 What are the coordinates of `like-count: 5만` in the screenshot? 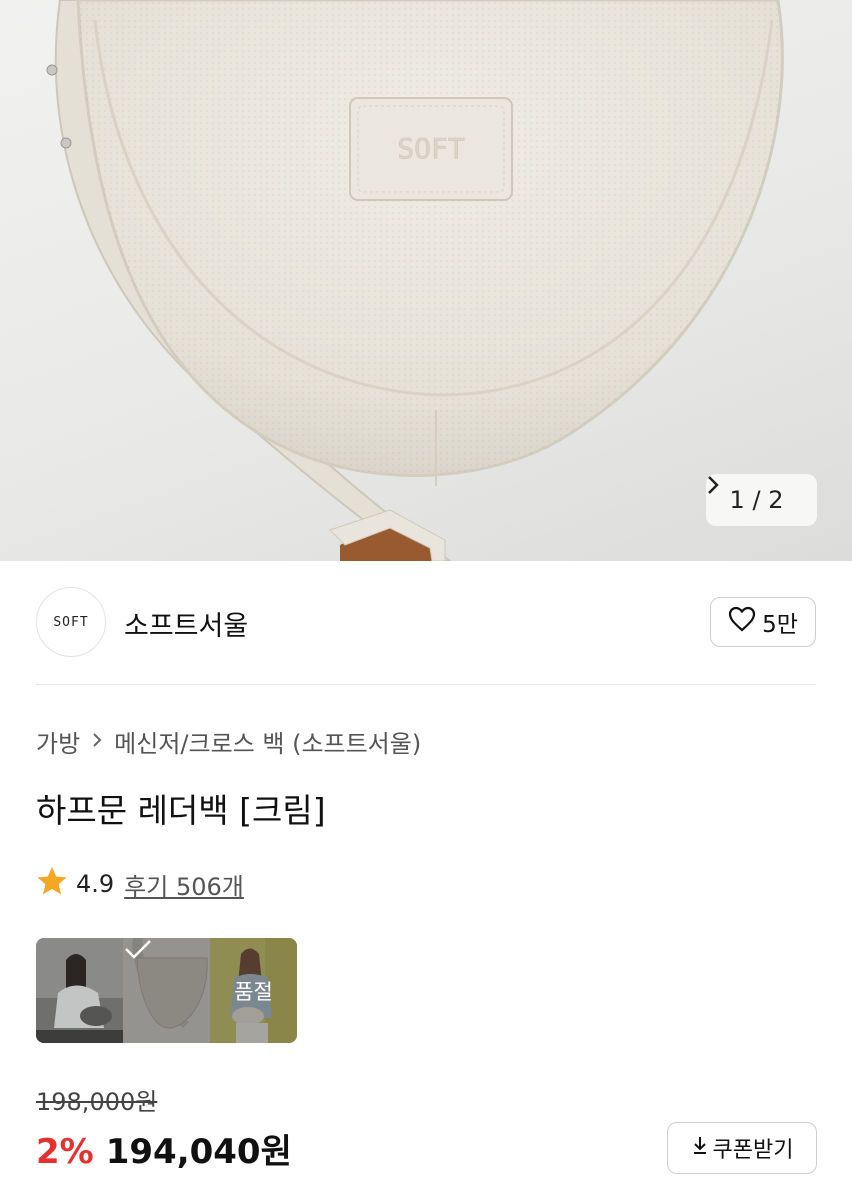 It's located at (780, 625).